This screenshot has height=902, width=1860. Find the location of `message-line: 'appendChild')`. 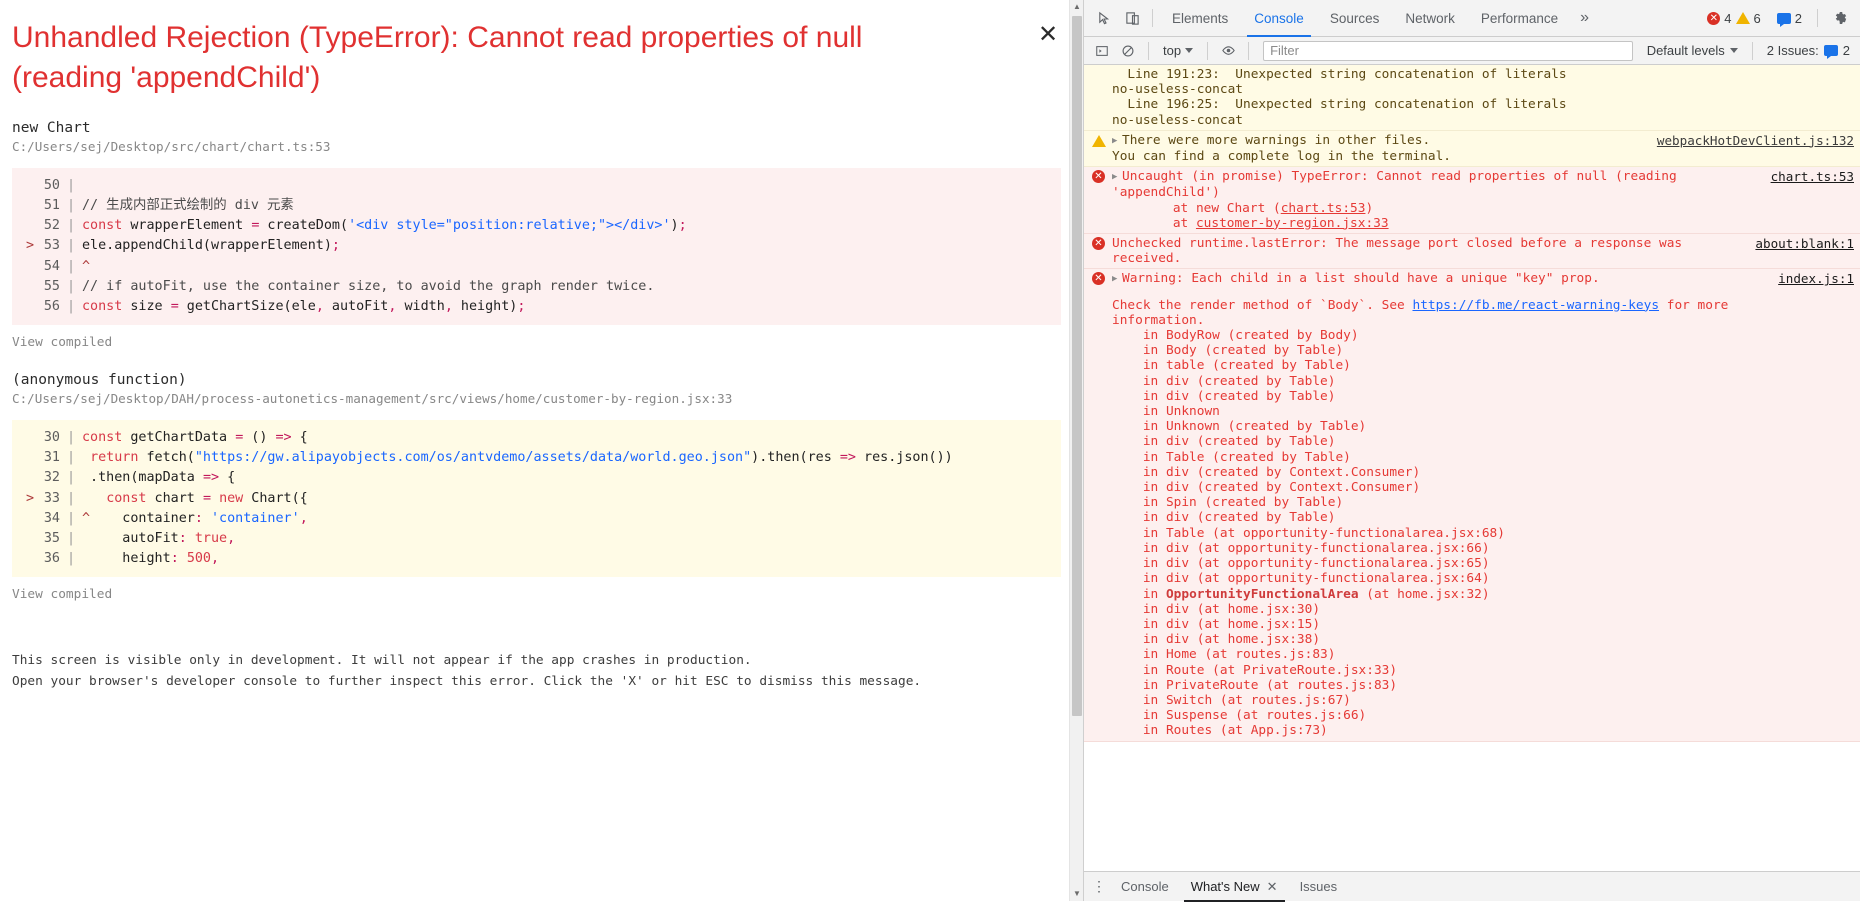

message-line: 'appendChild') is located at coordinates (1166, 193).